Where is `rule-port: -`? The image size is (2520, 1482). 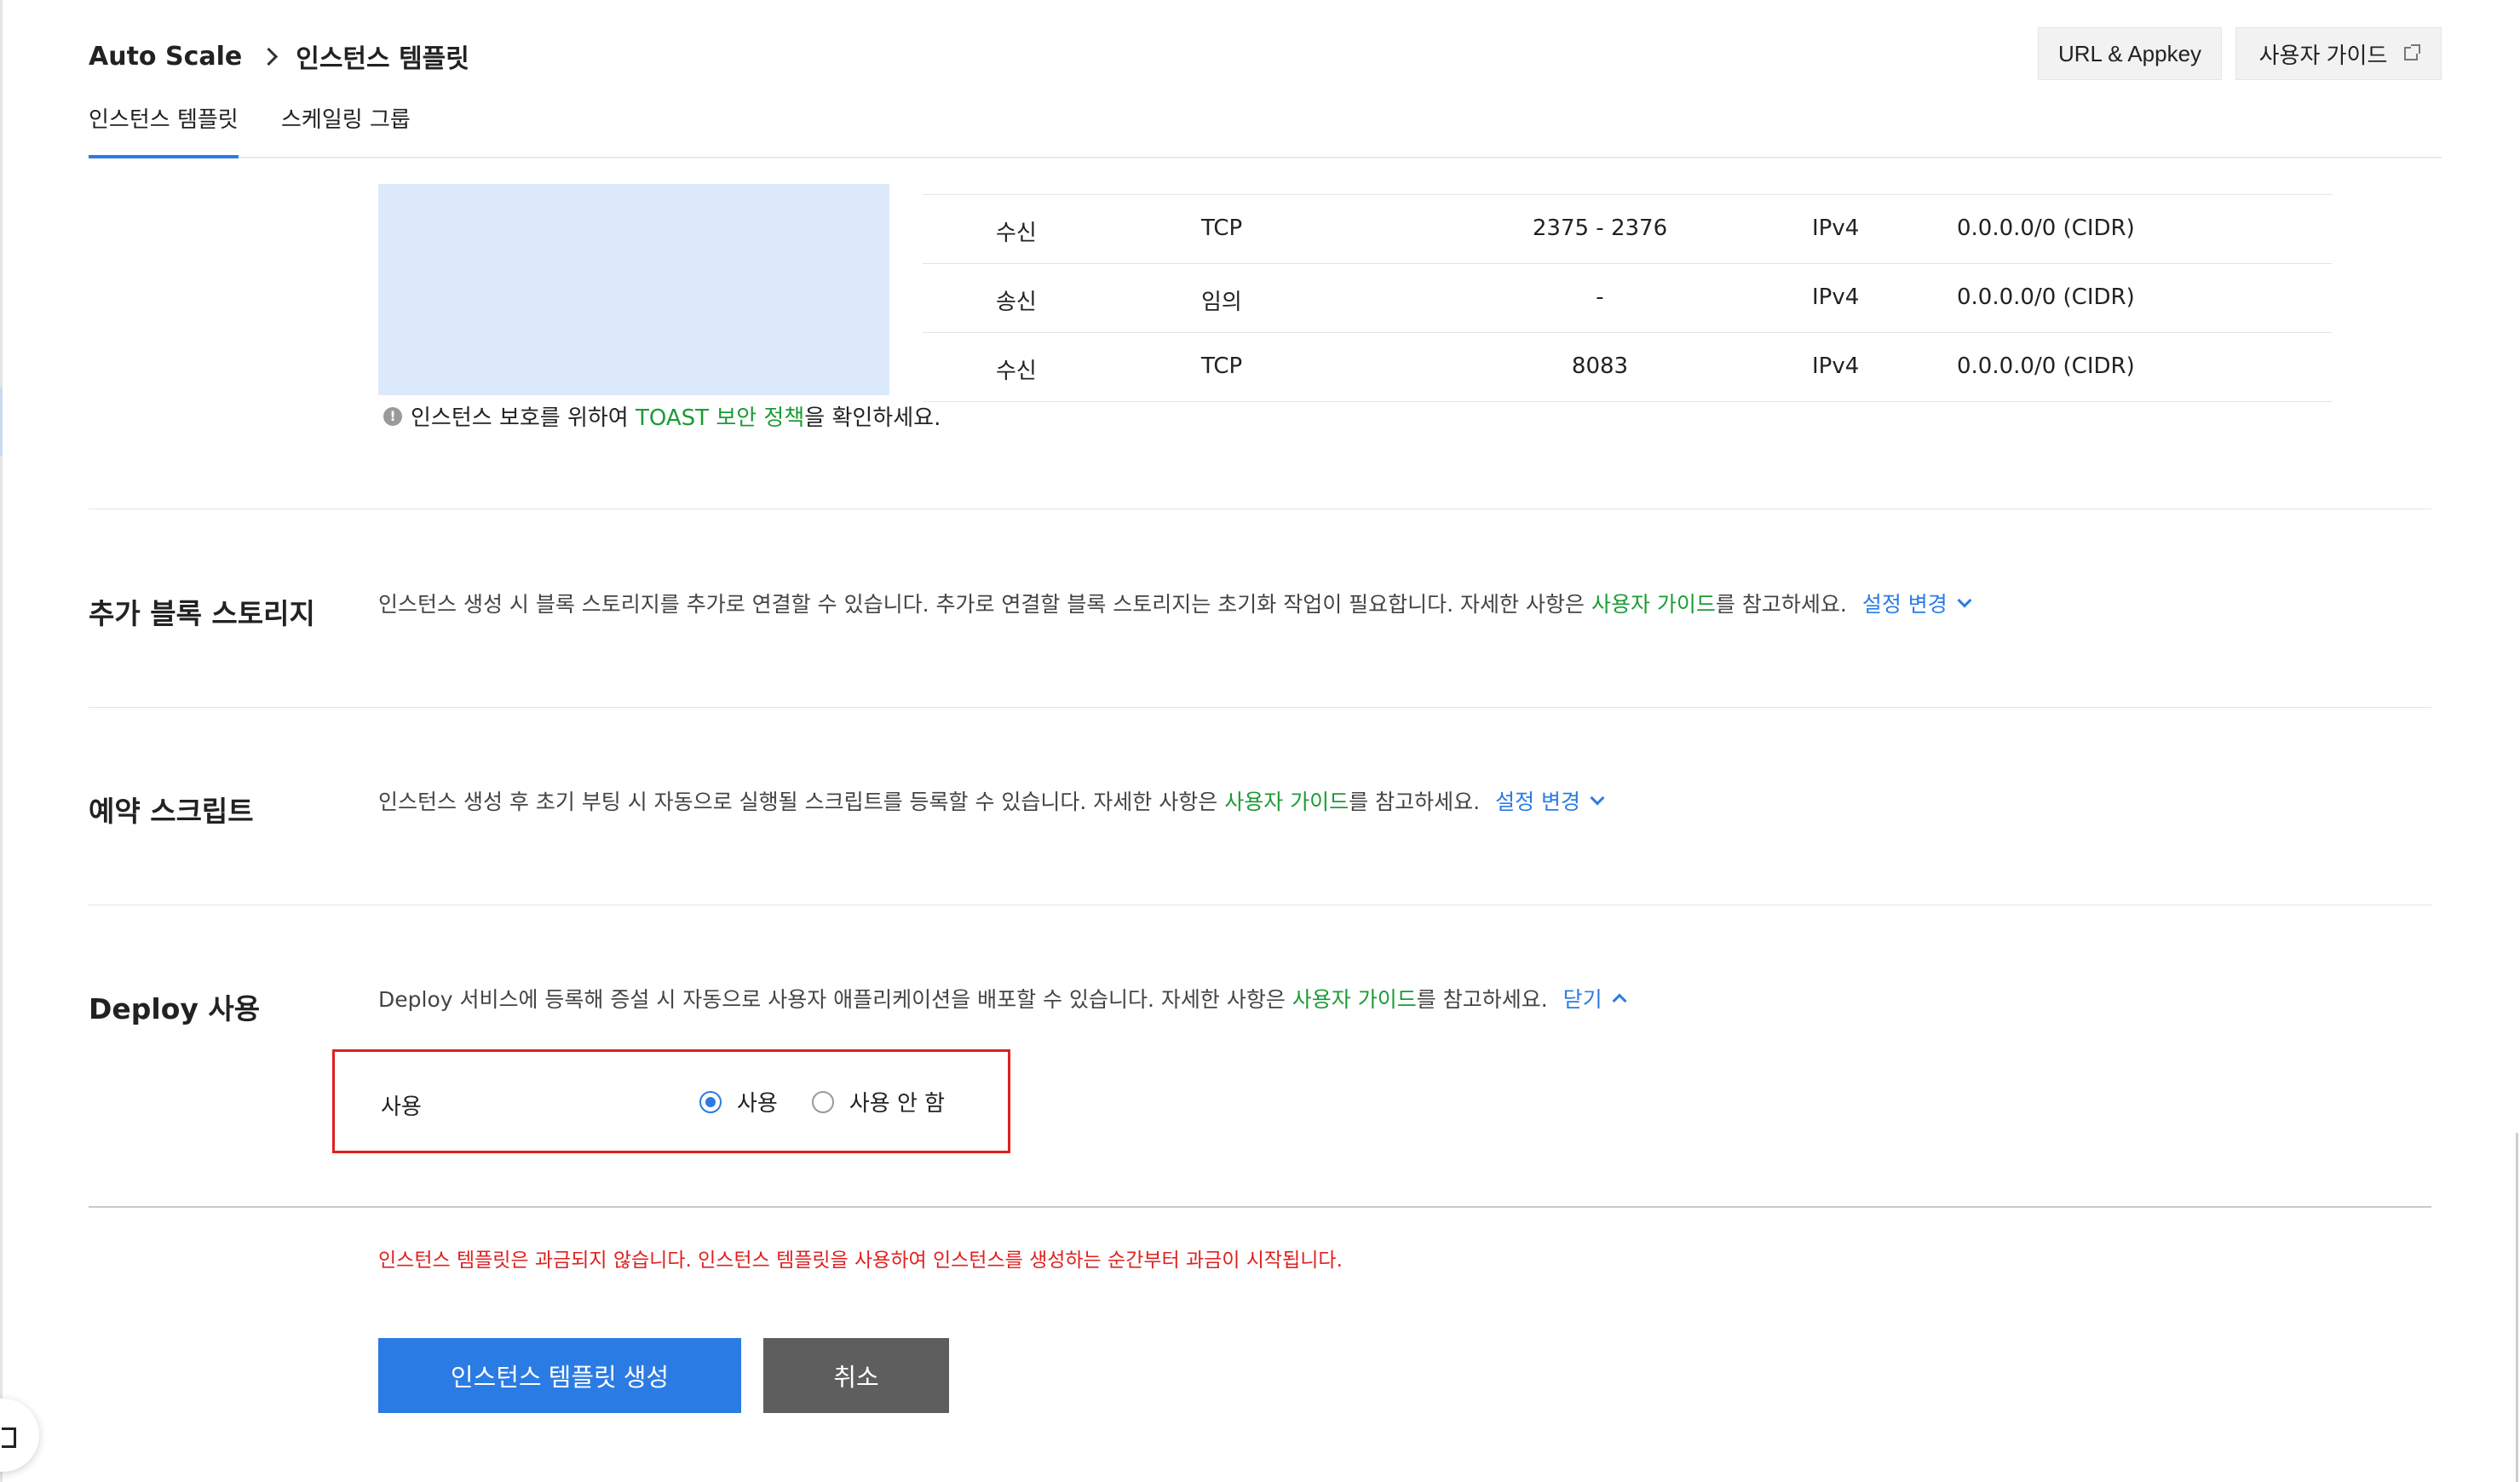 rule-port: - is located at coordinates (1600, 297).